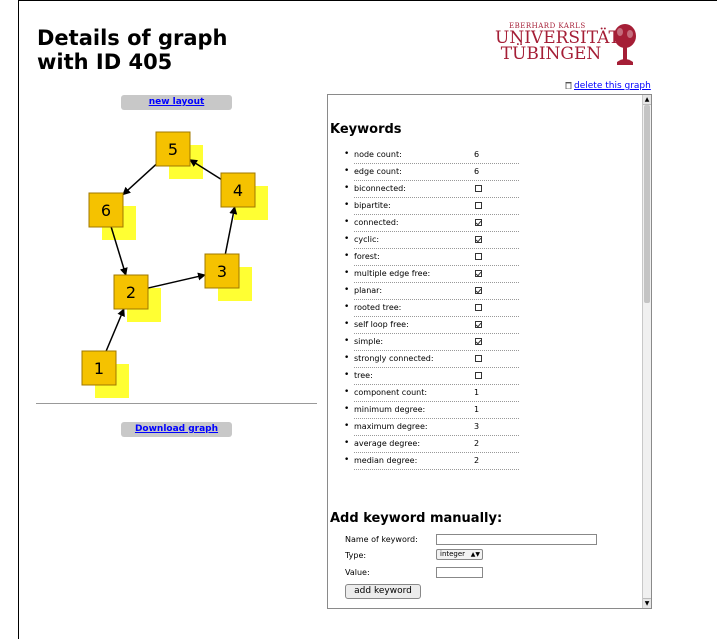  I want to click on node-label: 5, so click(173, 149).